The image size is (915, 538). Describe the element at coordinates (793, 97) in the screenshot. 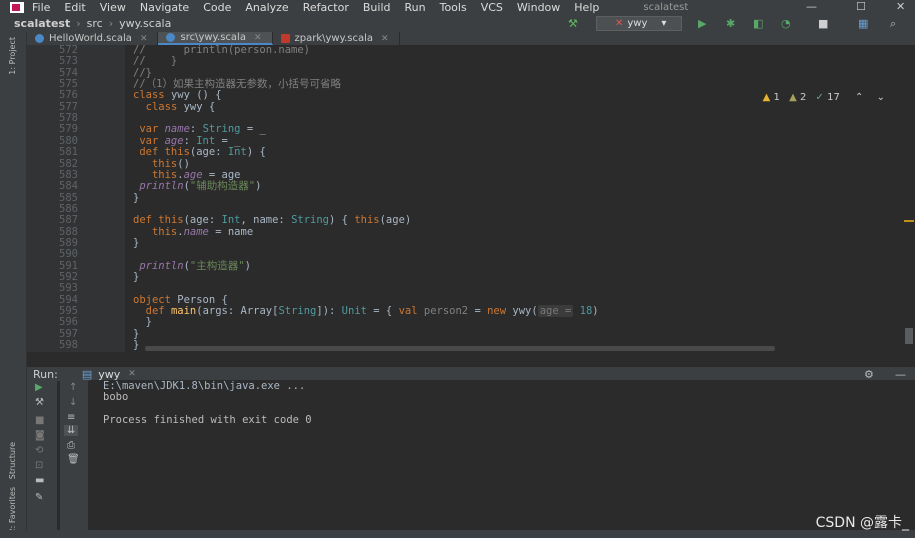

I see `weak-warning-icon: ▲` at that location.